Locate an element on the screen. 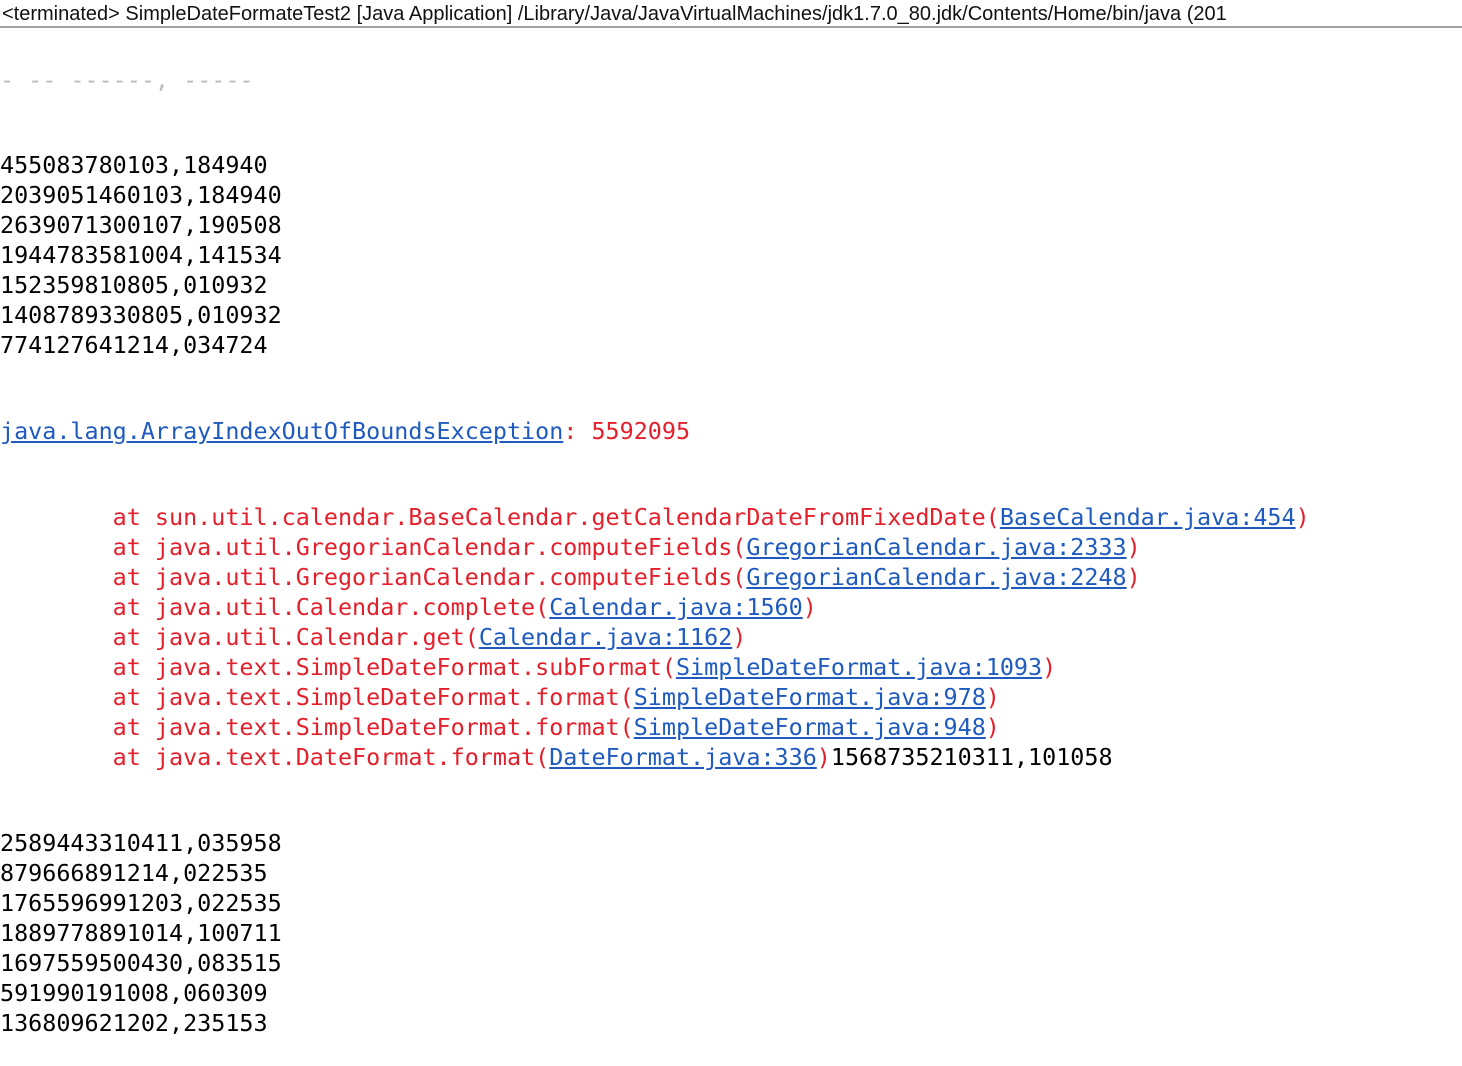 The image size is (1462, 1066). partial-line: - -- ------, ----- is located at coordinates (127, 86).